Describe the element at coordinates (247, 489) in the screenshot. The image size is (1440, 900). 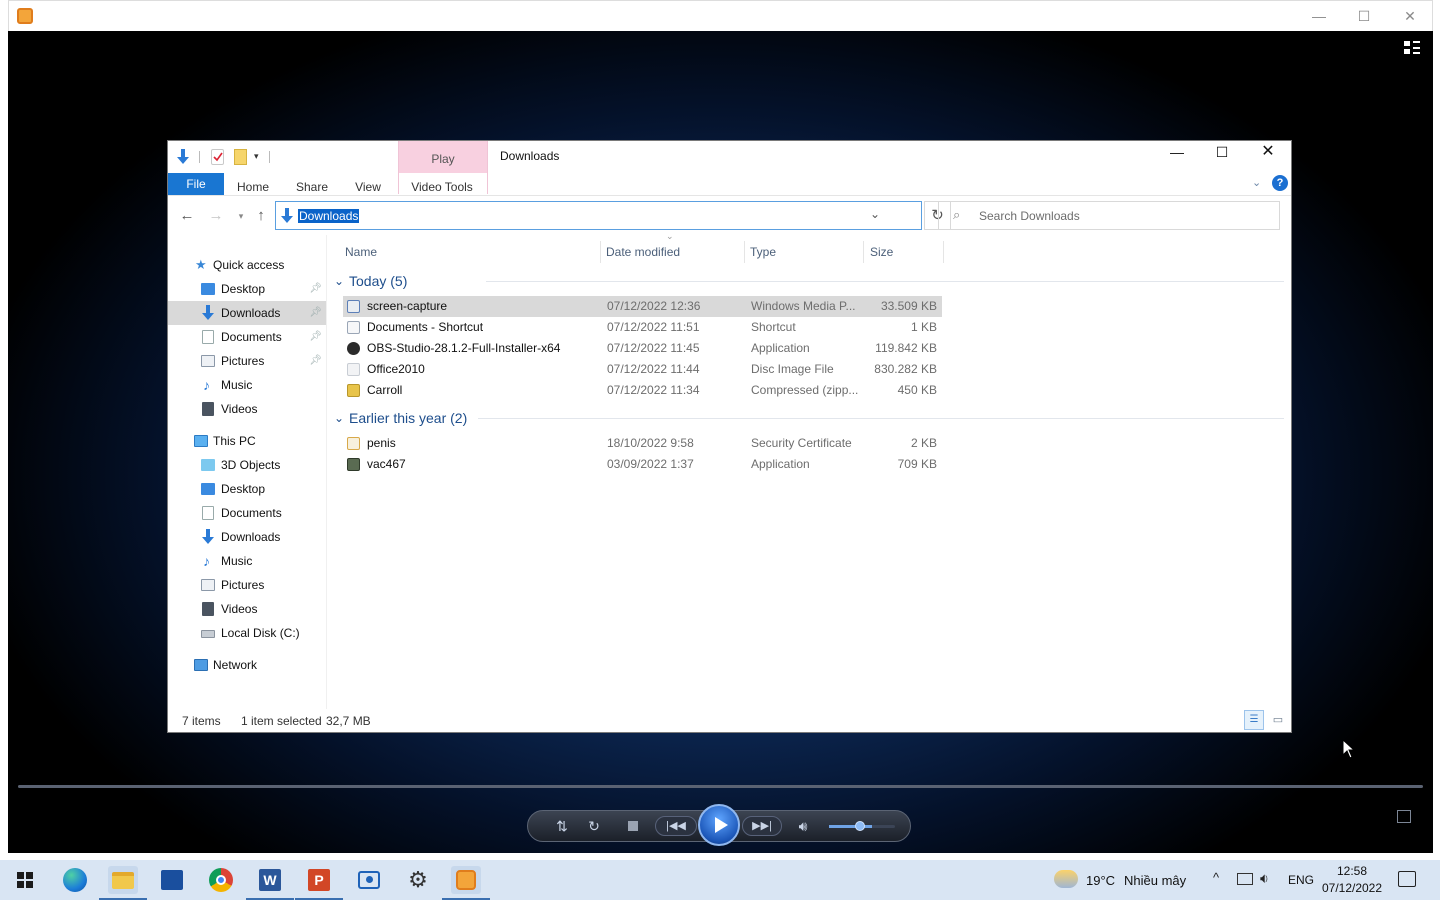
I see `sidebar-item-pc-desktop: Desktop` at that location.